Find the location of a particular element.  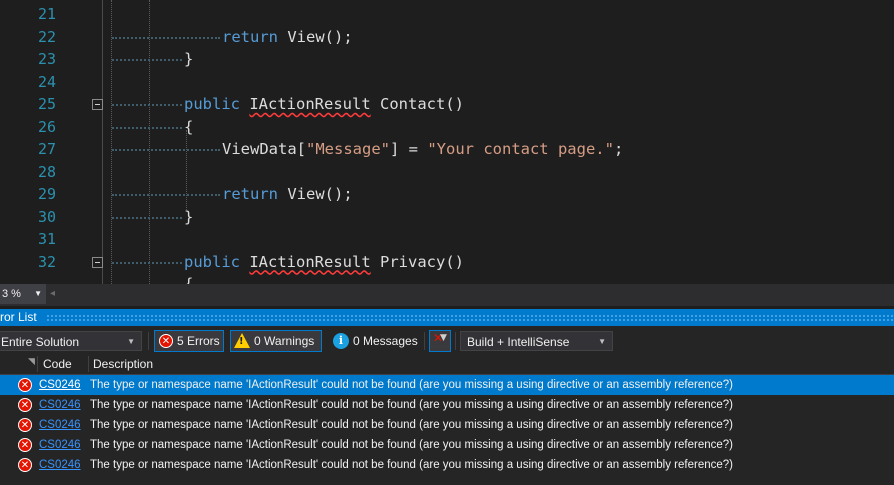

line-number: 21 is located at coordinates (46, 14).